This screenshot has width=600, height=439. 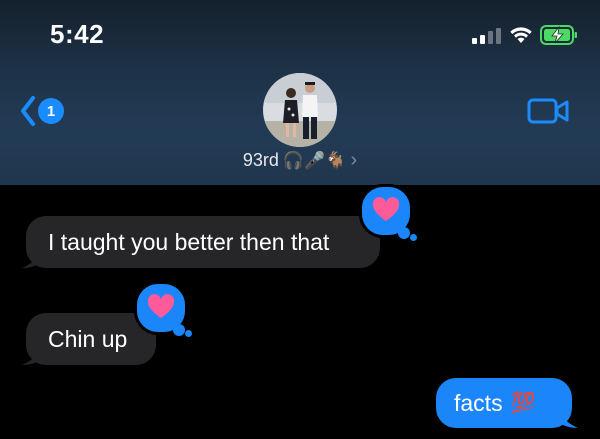 What do you see at coordinates (486, 36) in the screenshot?
I see `signal-icon` at bounding box center [486, 36].